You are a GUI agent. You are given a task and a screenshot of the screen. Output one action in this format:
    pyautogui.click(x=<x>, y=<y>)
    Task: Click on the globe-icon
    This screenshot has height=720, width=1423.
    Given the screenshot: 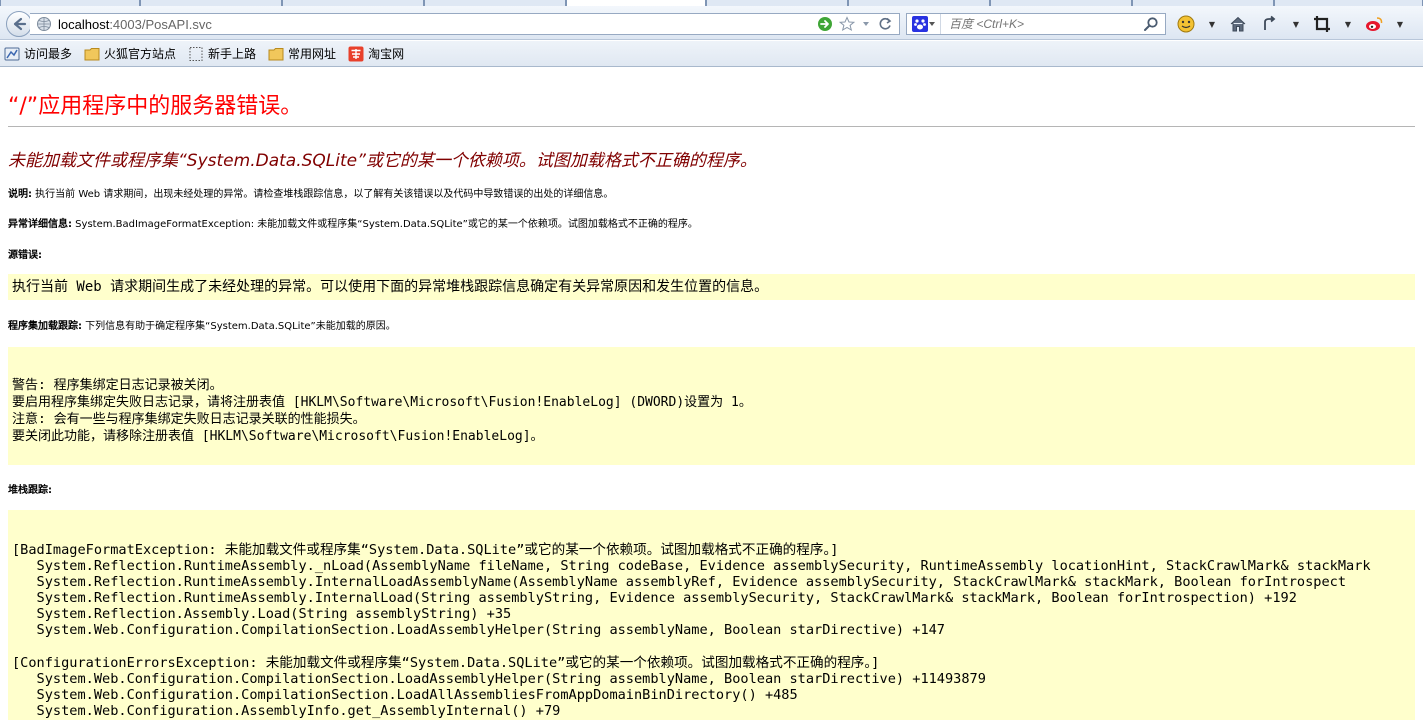 What is the action you would take?
    pyautogui.click(x=44, y=24)
    